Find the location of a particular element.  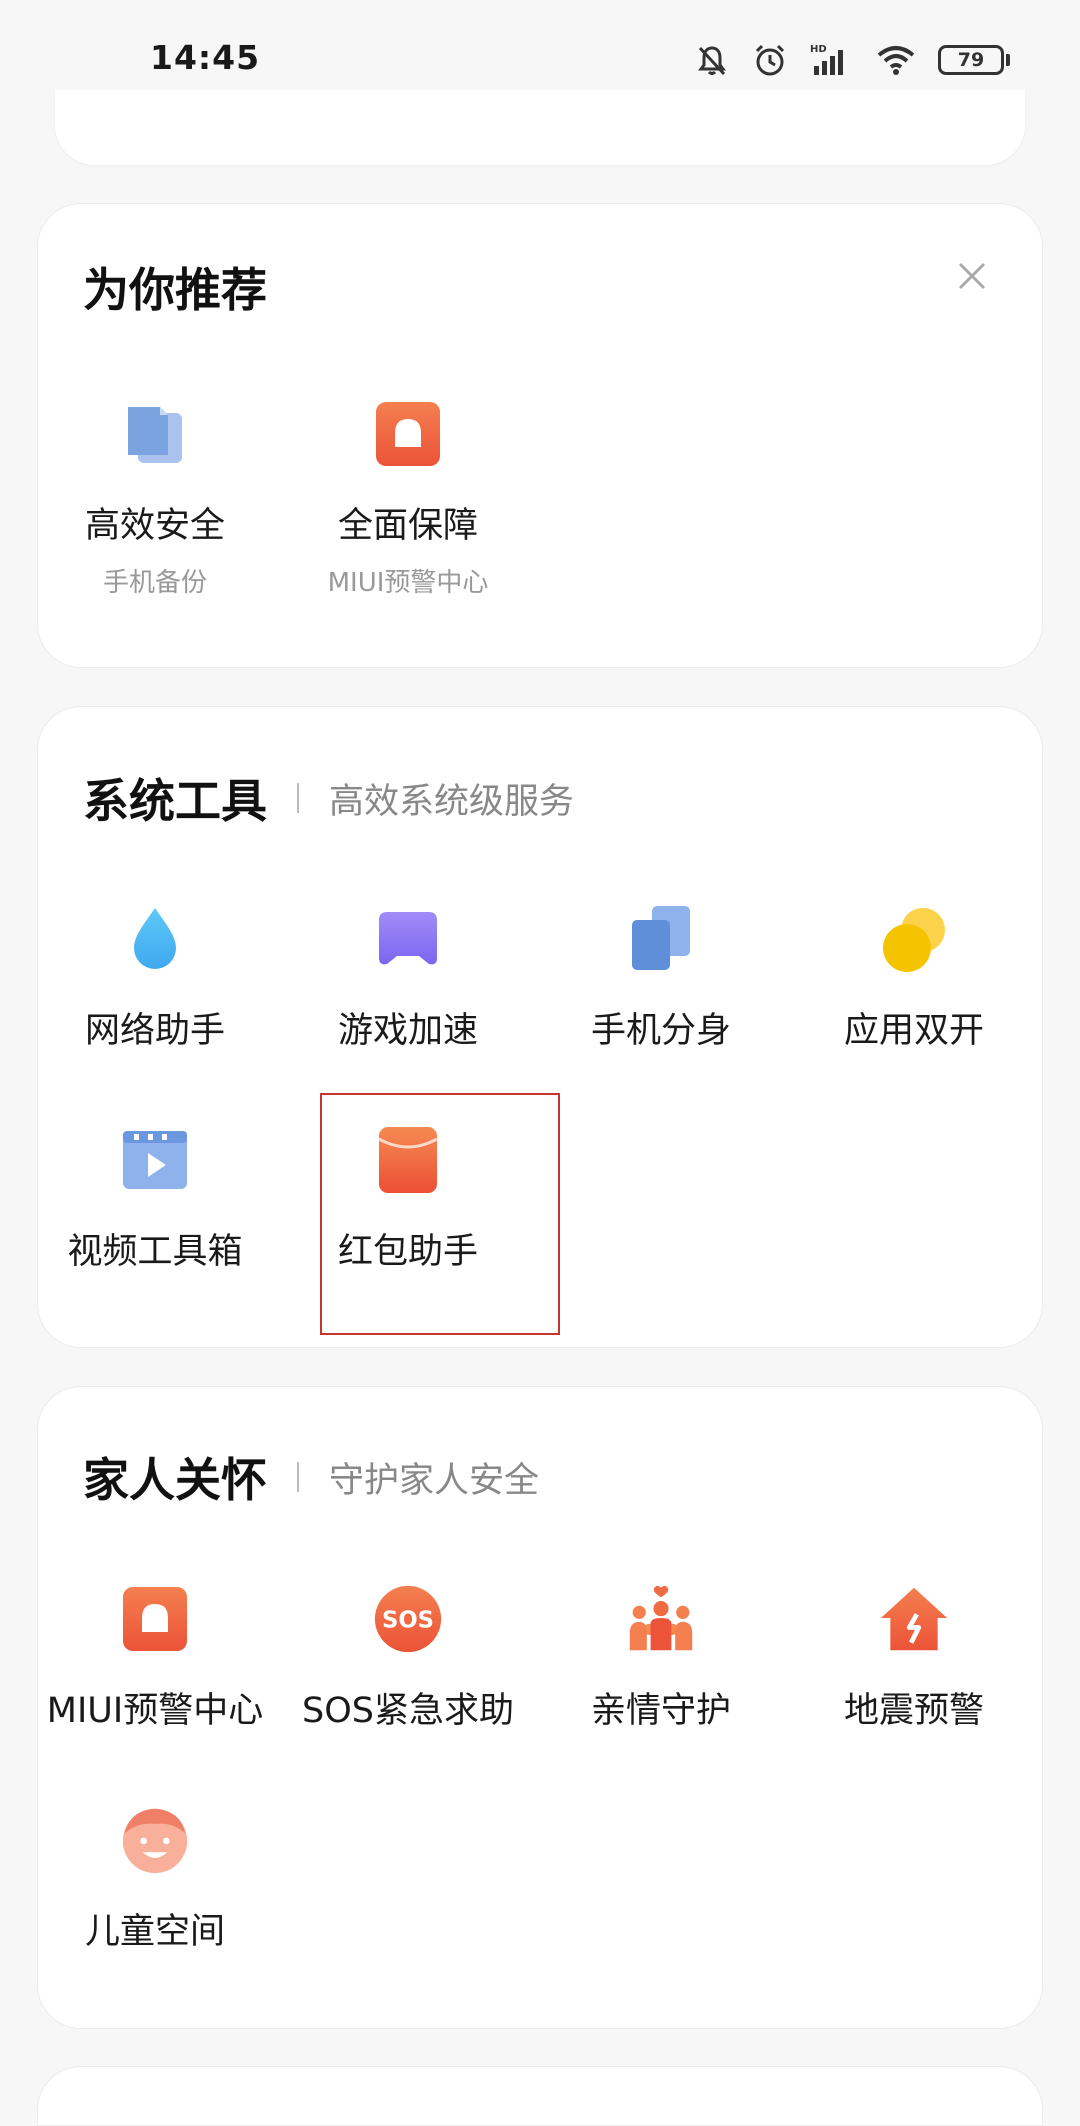

tile-network-assistant: 网络助手 is located at coordinates (155, 978).